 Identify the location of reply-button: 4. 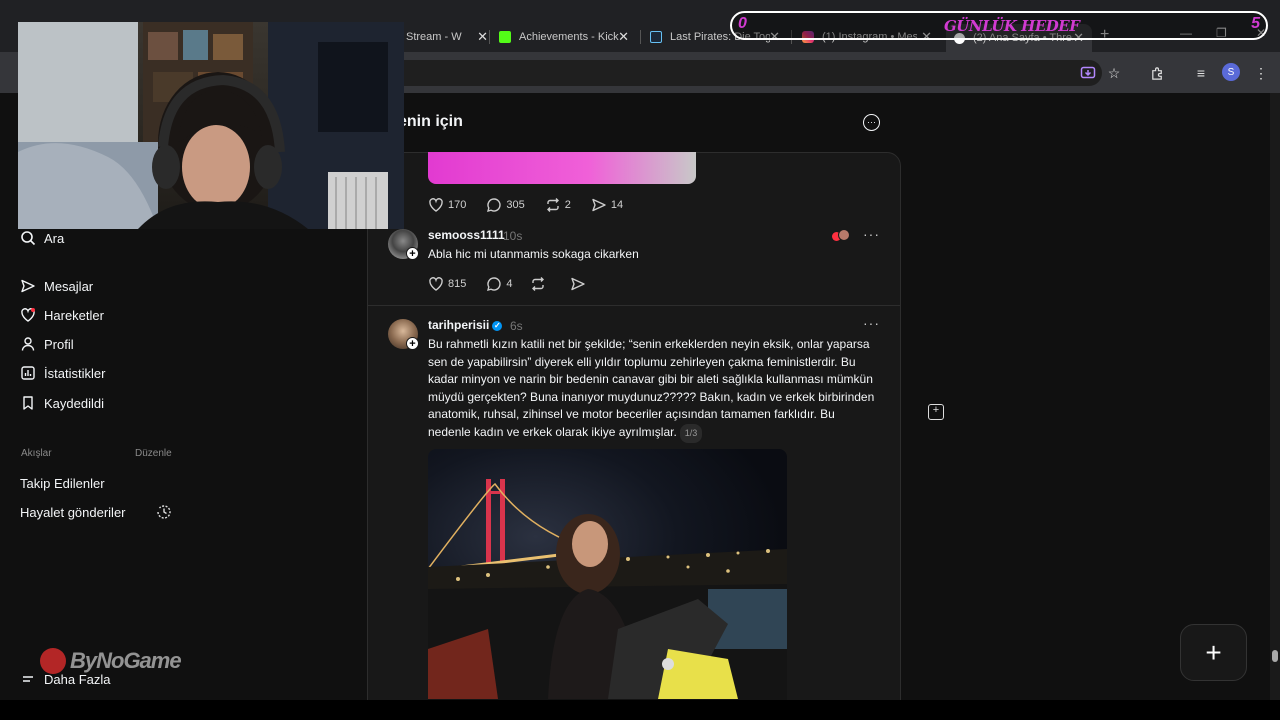
(499, 284).